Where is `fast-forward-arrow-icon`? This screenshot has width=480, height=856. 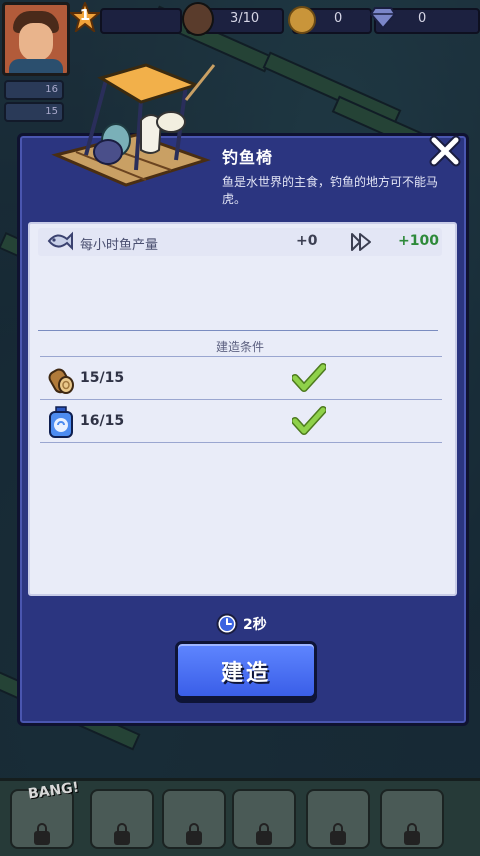
fast-forward-arrow-icon is located at coordinates (361, 242).